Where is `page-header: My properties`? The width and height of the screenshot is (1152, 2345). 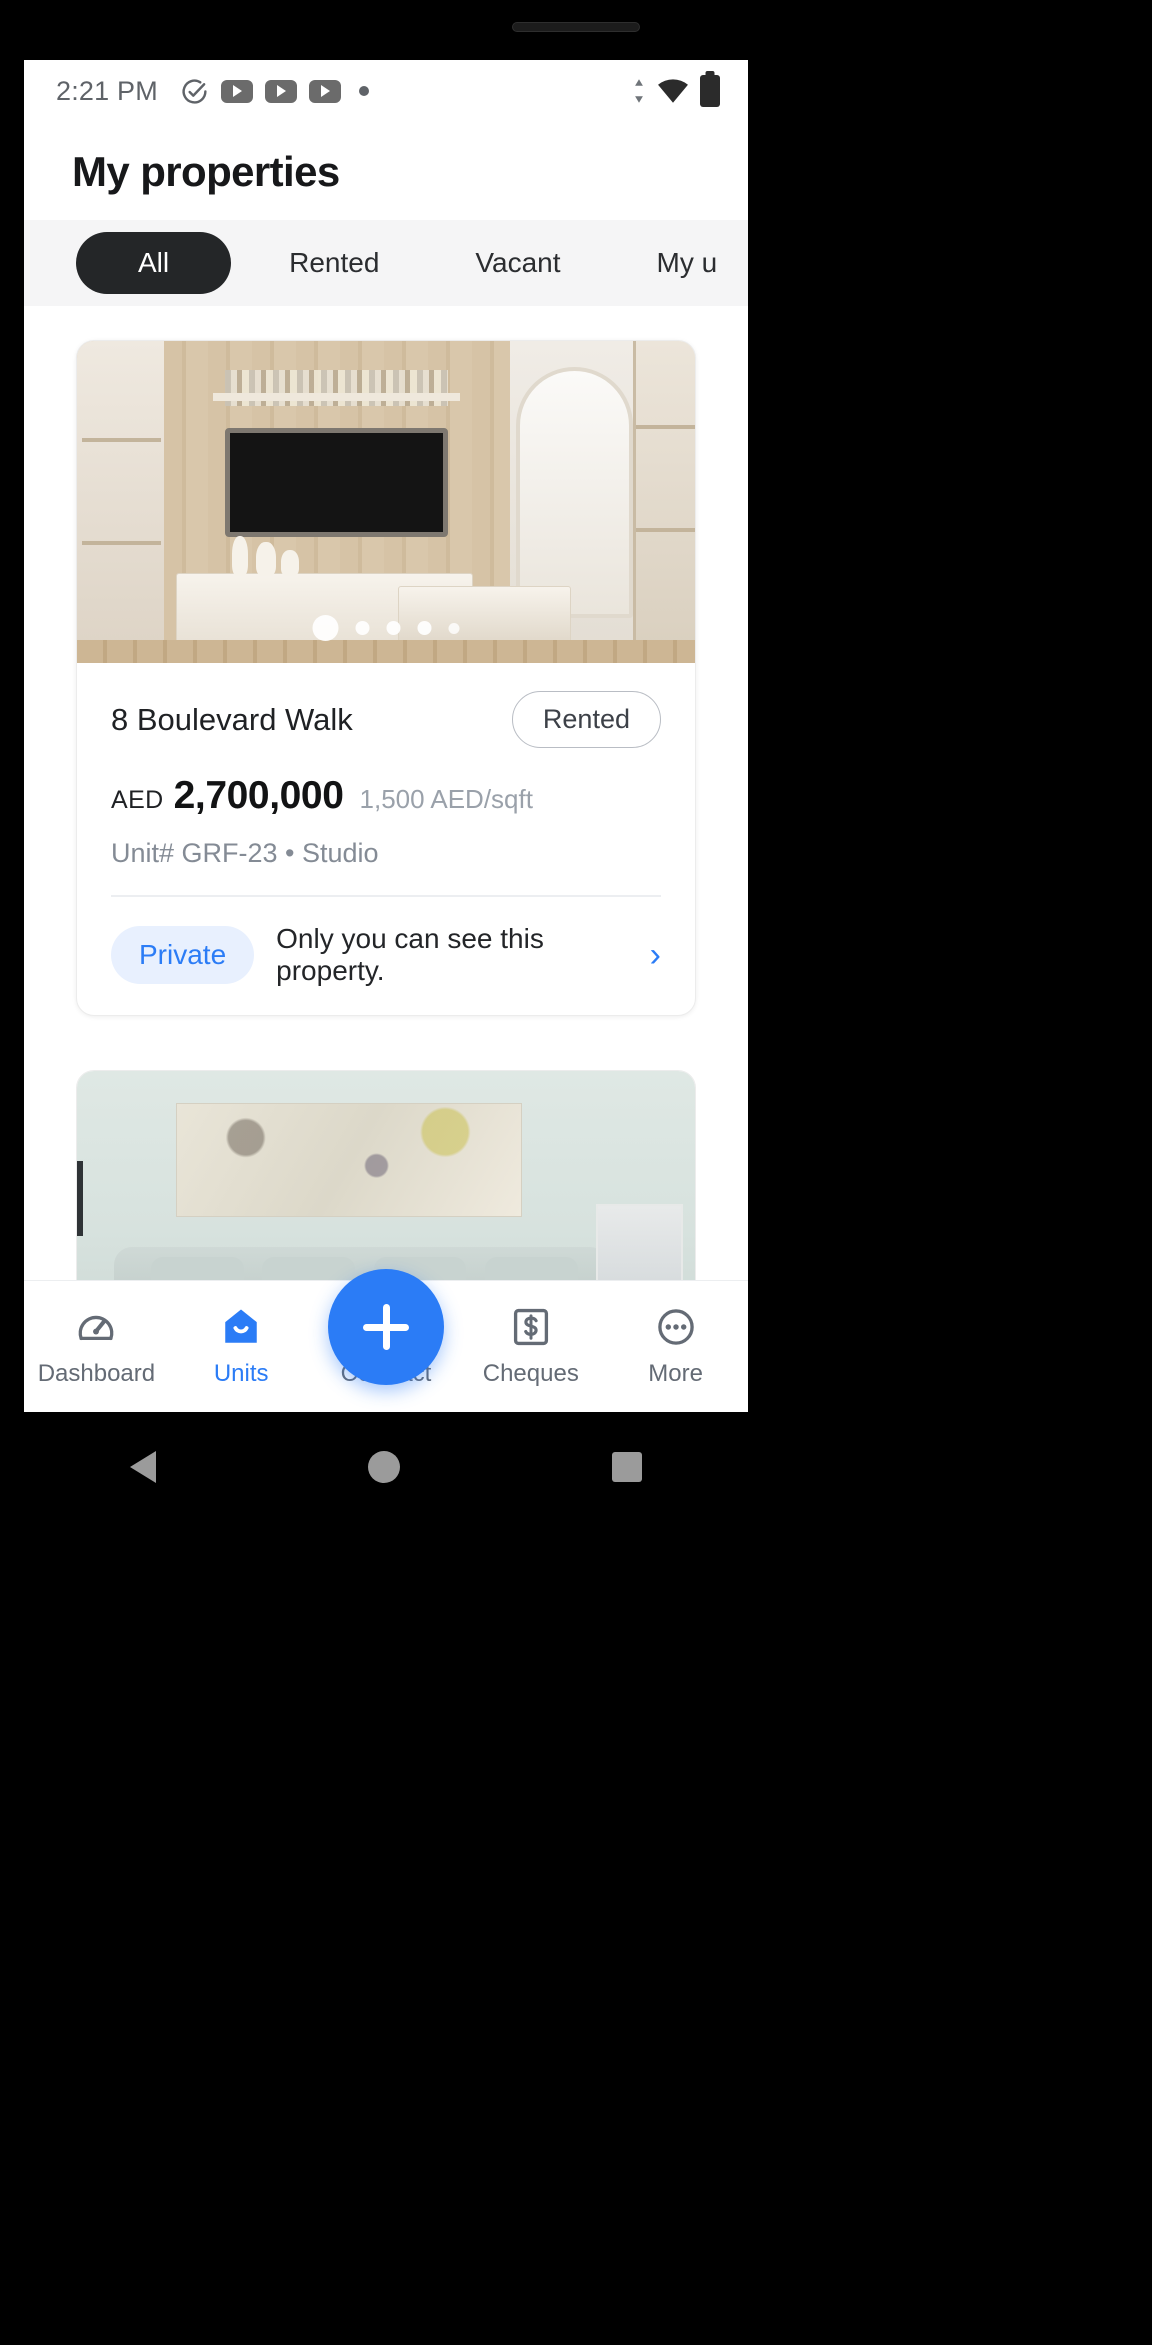 page-header: My properties is located at coordinates (386, 171).